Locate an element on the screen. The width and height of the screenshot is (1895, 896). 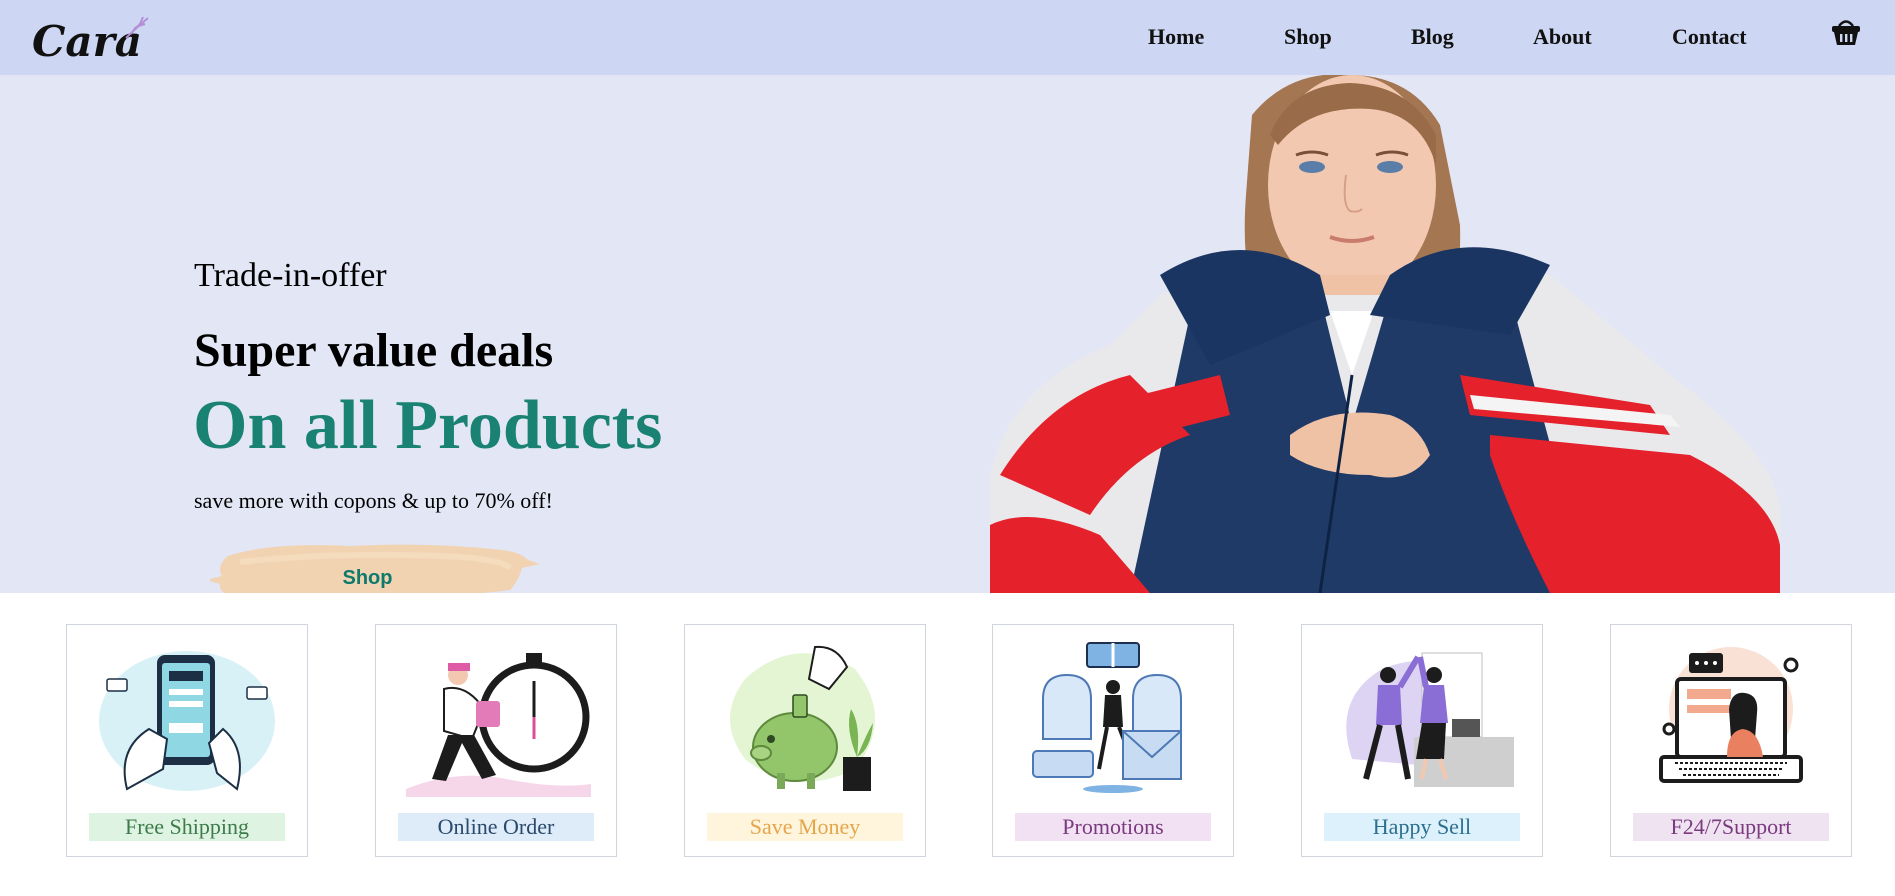
nav-home: Home is located at coordinates (1176, 37).